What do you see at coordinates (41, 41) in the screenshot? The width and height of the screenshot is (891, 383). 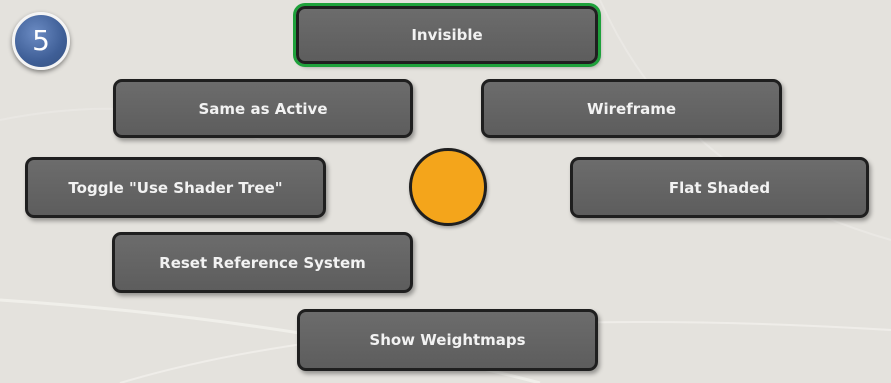 I see `step-number-badge: 5` at bounding box center [41, 41].